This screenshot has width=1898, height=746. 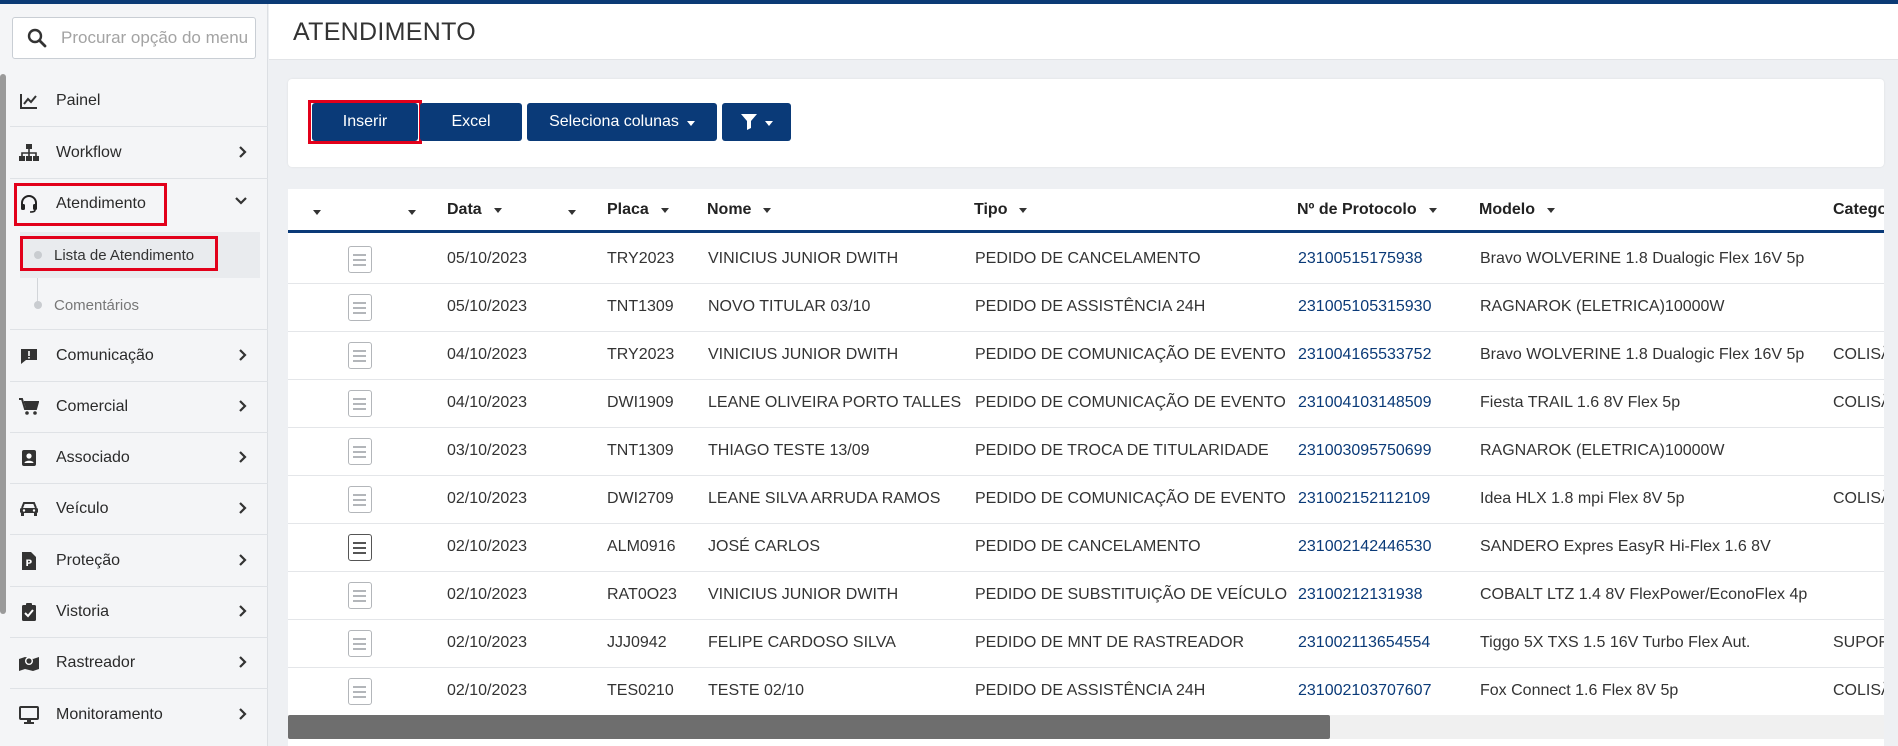 What do you see at coordinates (474, 210) in the screenshot?
I see `column-header-data: Data` at bounding box center [474, 210].